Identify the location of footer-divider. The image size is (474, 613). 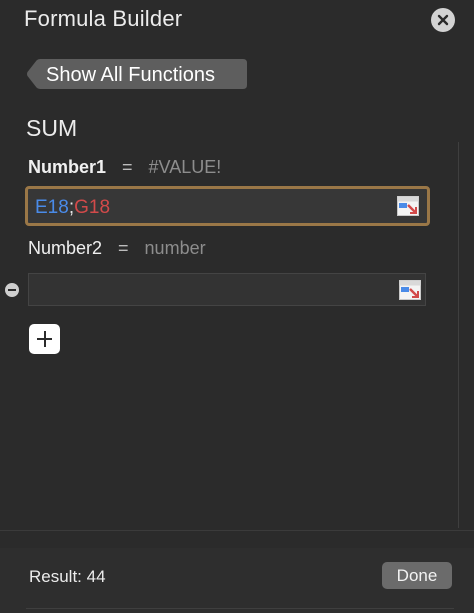
(237, 530).